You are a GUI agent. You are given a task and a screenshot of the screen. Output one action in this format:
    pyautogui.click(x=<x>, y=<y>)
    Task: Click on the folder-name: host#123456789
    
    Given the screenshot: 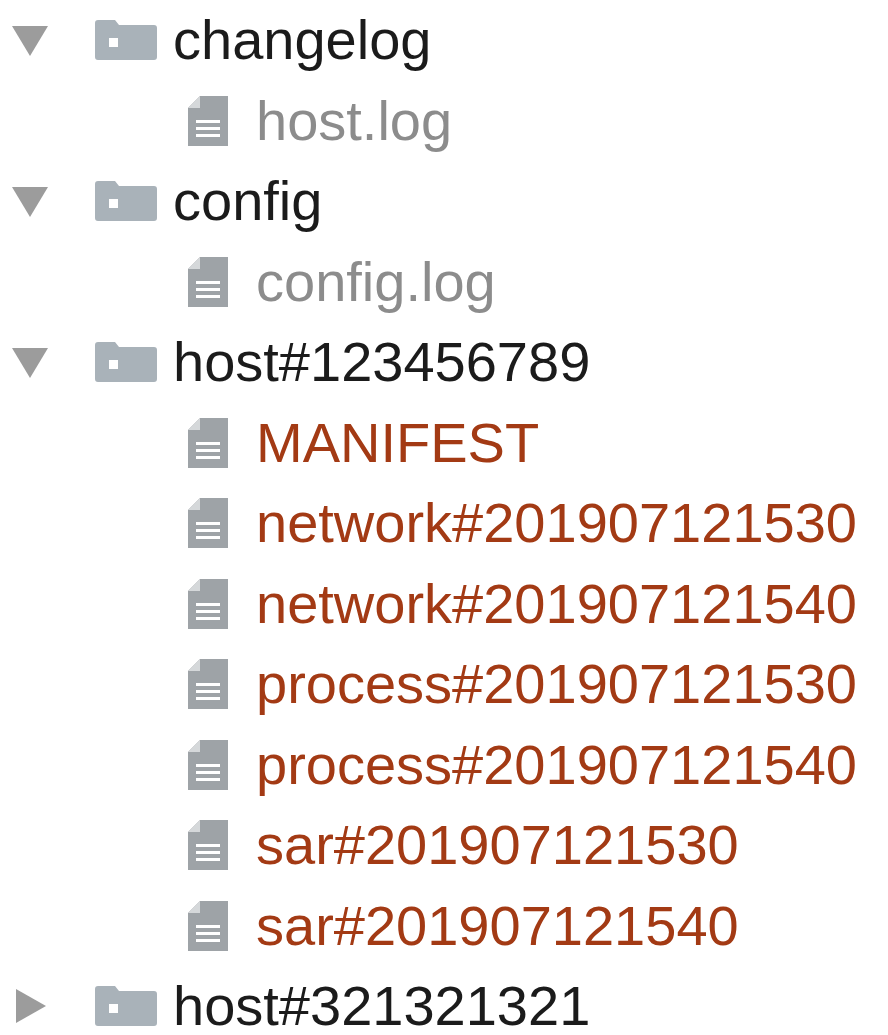 What is the action you would take?
    pyautogui.click(x=382, y=362)
    